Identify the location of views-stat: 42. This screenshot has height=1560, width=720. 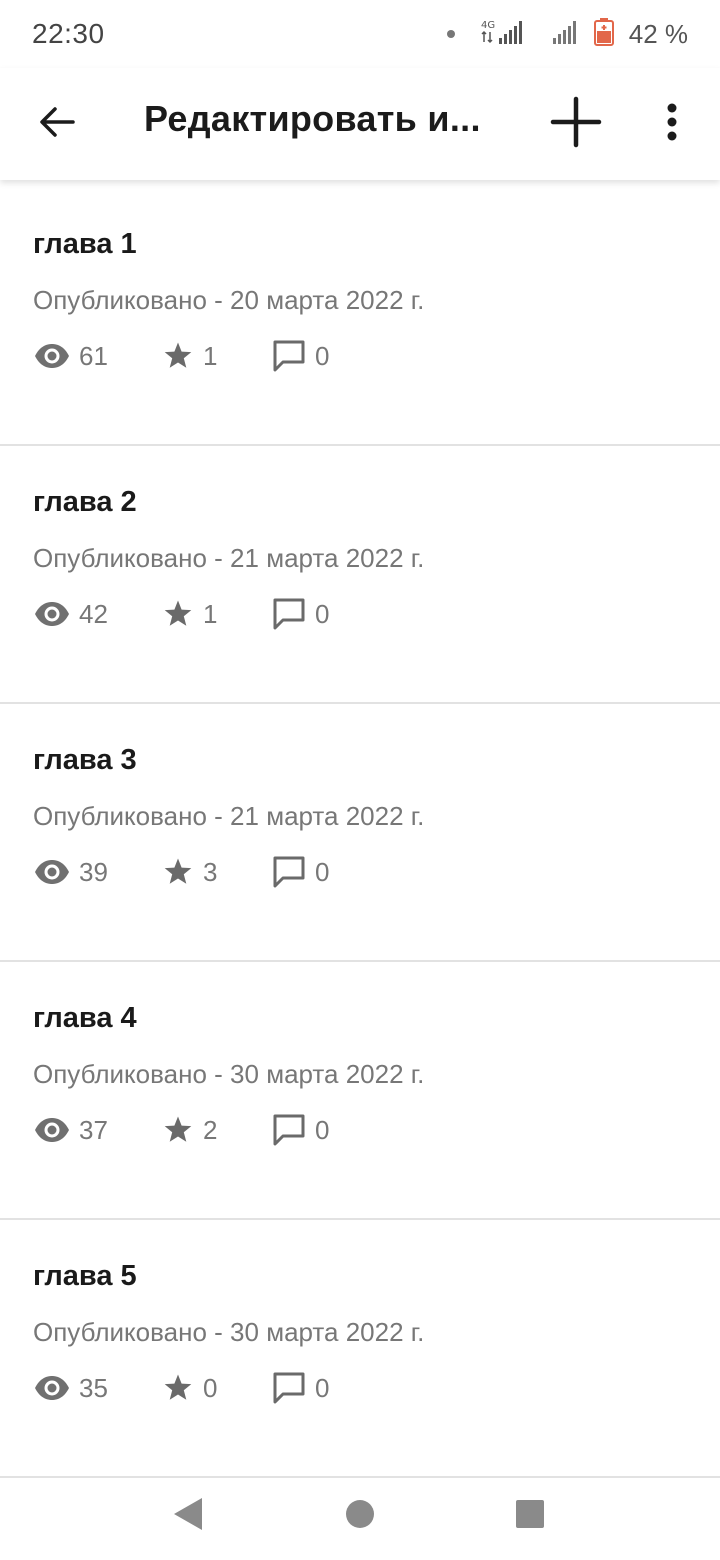
(97, 614).